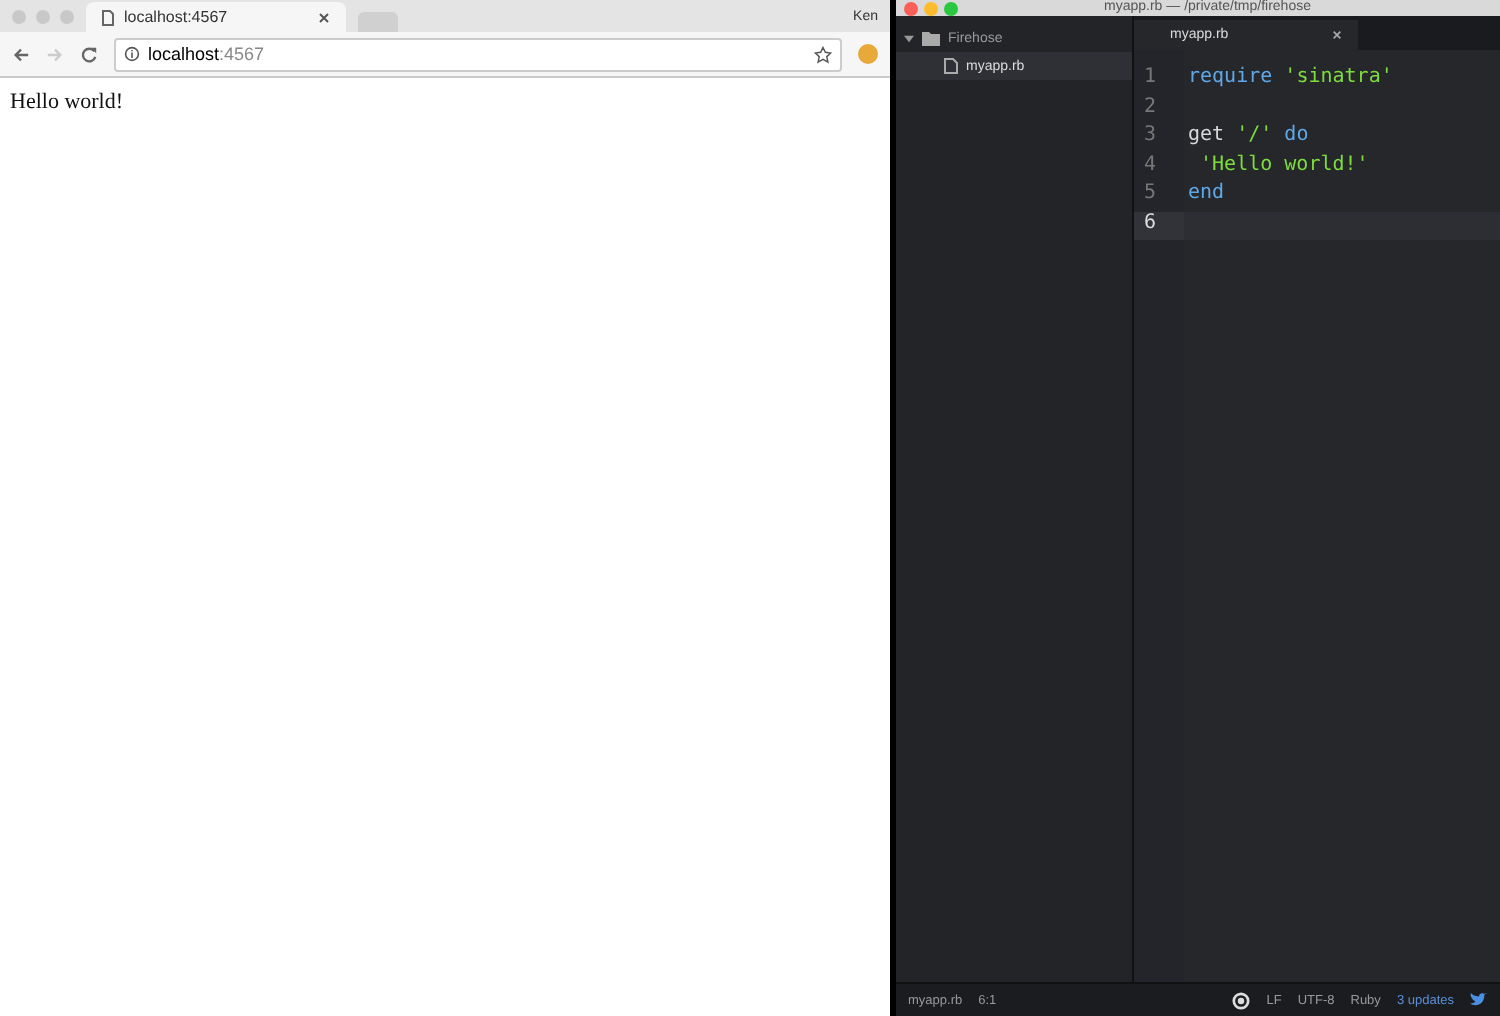 The width and height of the screenshot is (1500, 1016). What do you see at coordinates (868, 54) in the screenshot?
I see `extension-icon` at bounding box center [868, 54].